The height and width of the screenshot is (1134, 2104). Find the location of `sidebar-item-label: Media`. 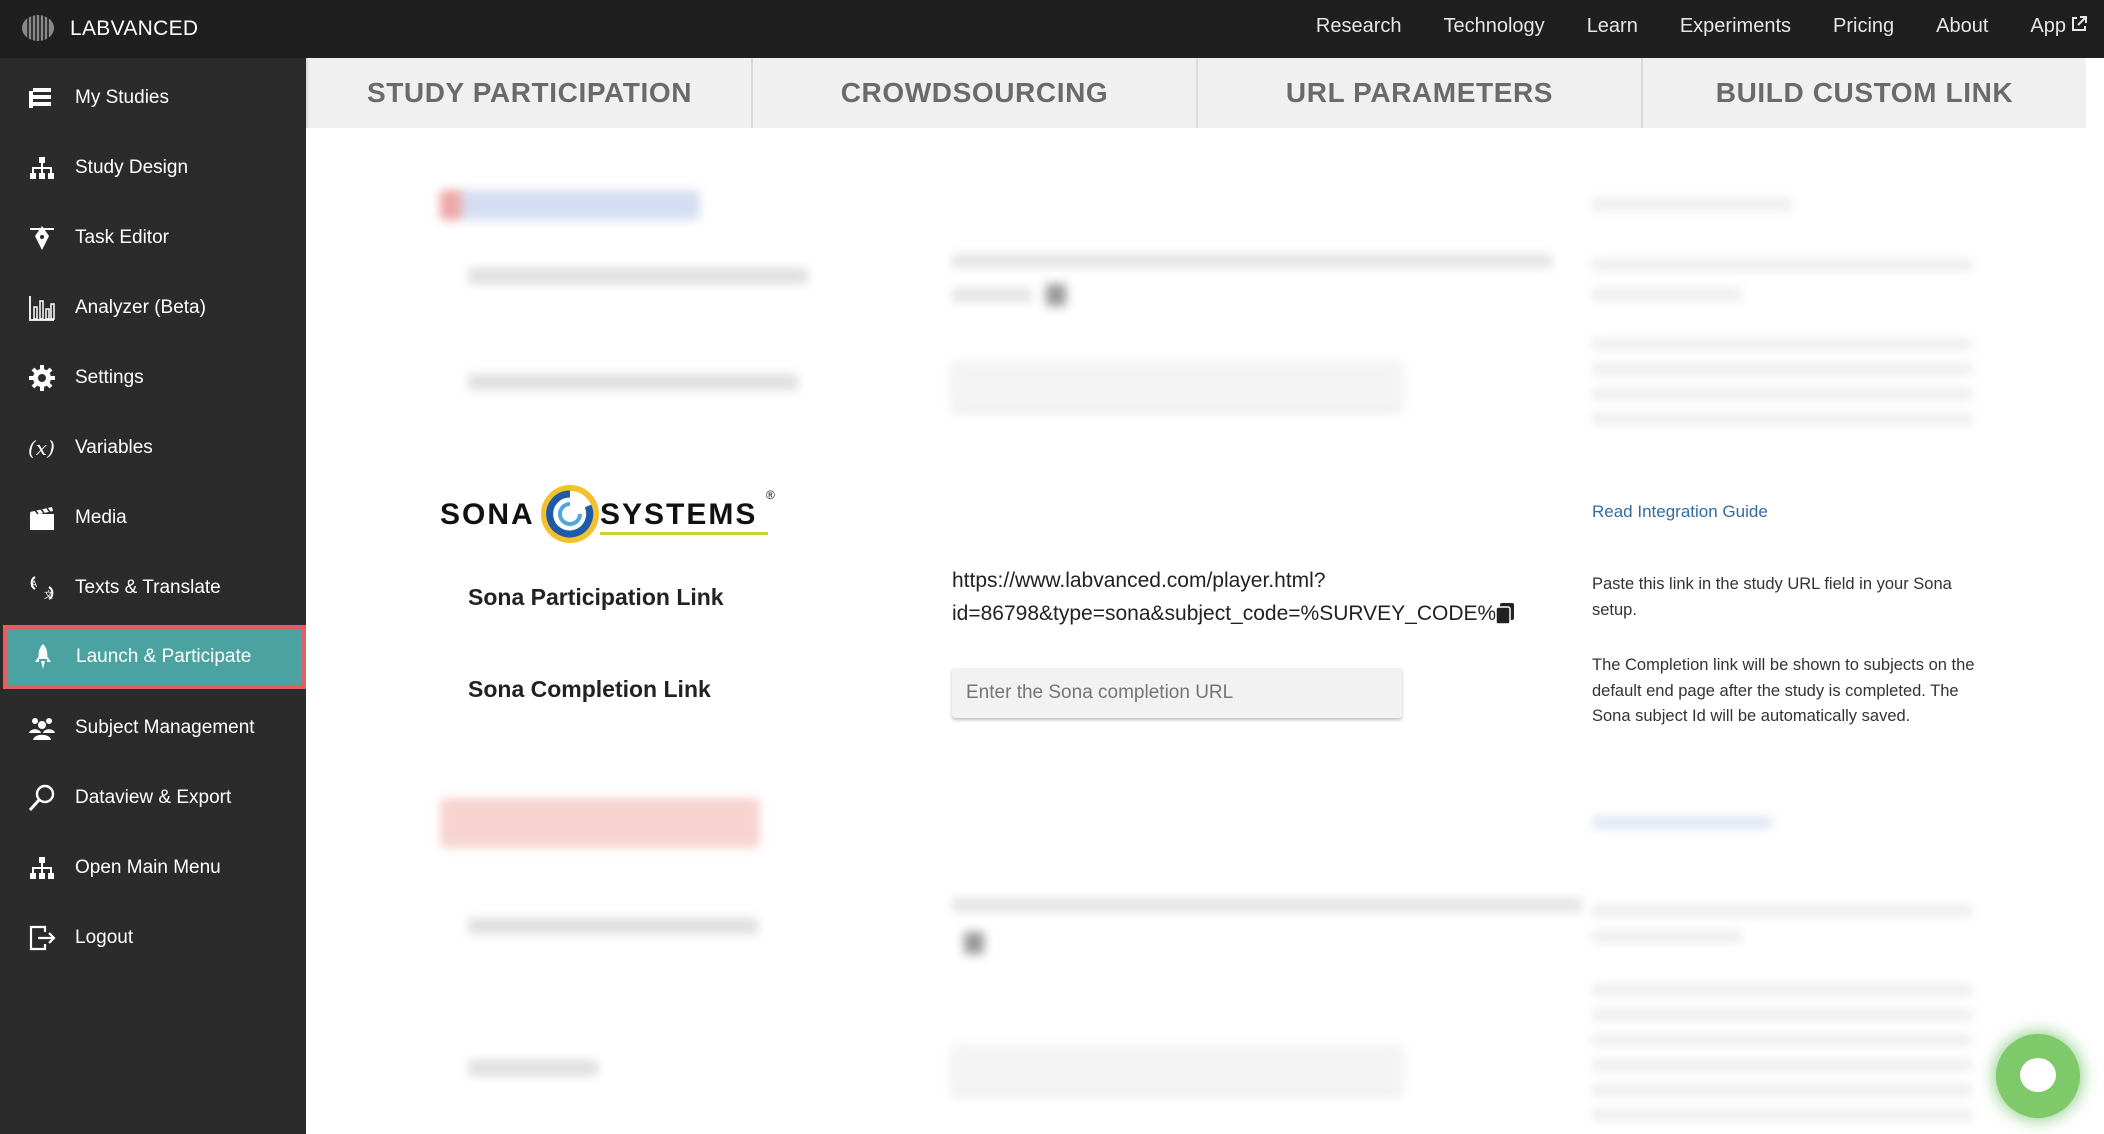

sidebar-item-label: Media is located at coordinates (101, 517).